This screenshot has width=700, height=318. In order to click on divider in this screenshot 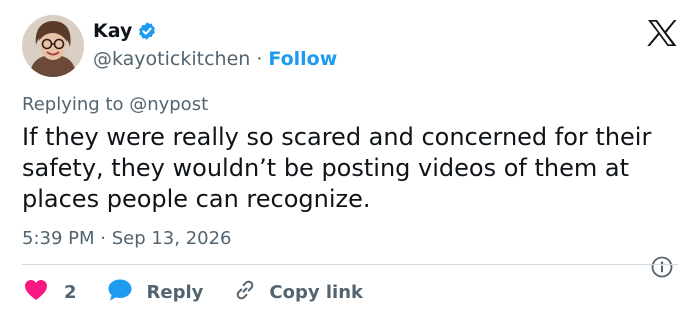, I will do `click(350, 264)`.